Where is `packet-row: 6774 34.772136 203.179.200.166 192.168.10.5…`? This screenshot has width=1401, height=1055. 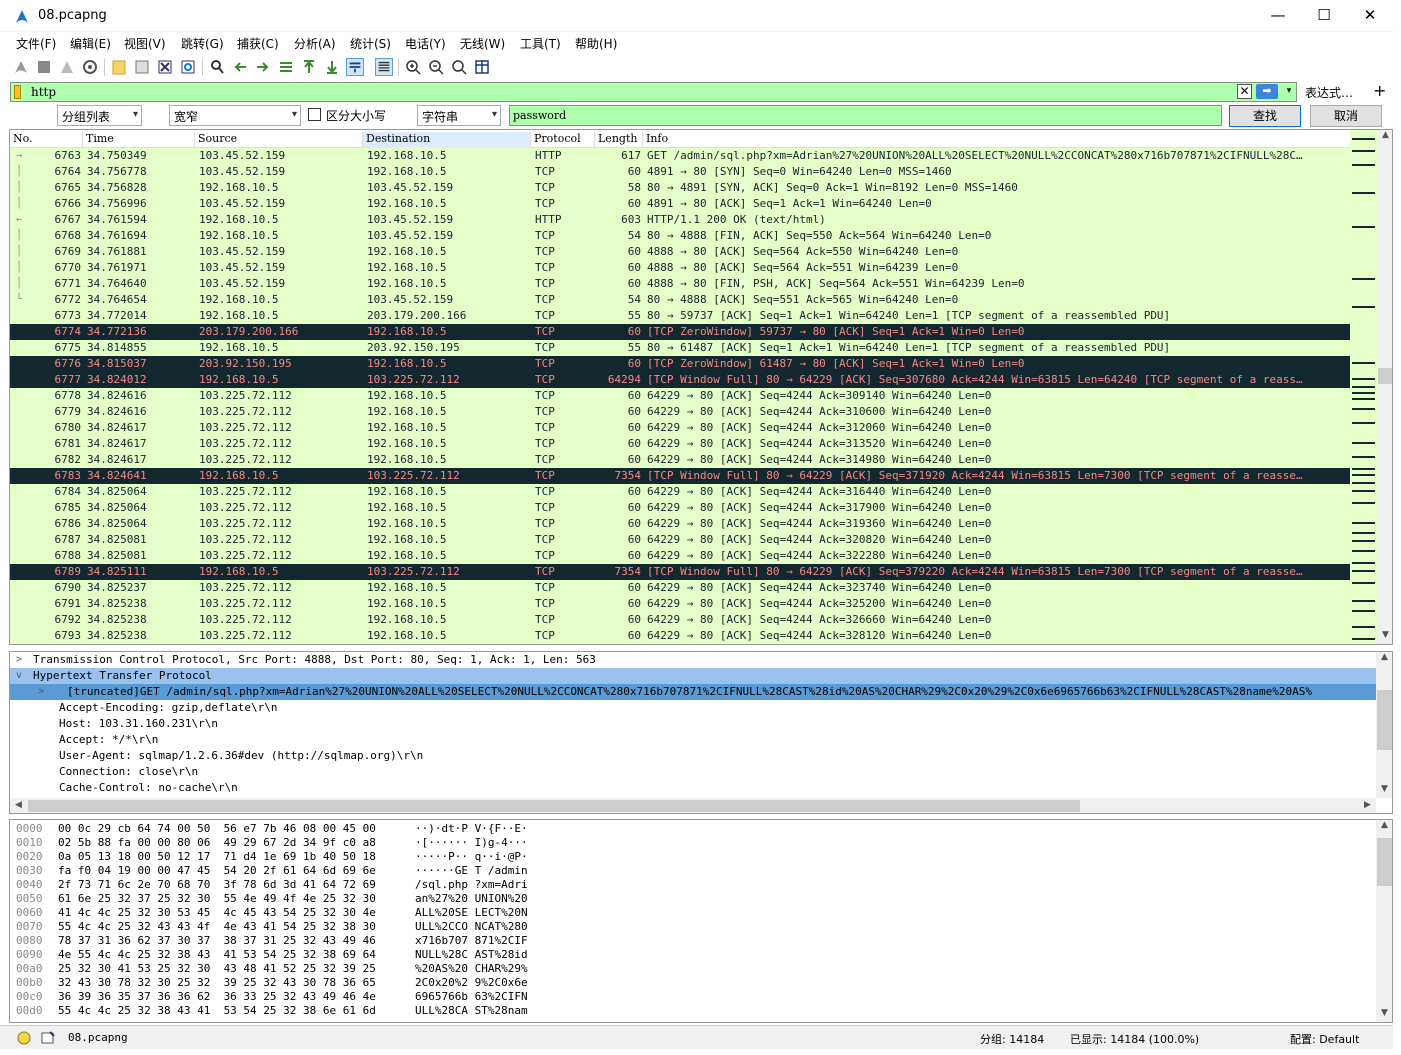
packet-row: 6774 34.772136 203.179.200.166 192.168.10.5… is located at coordinates (680, 332).